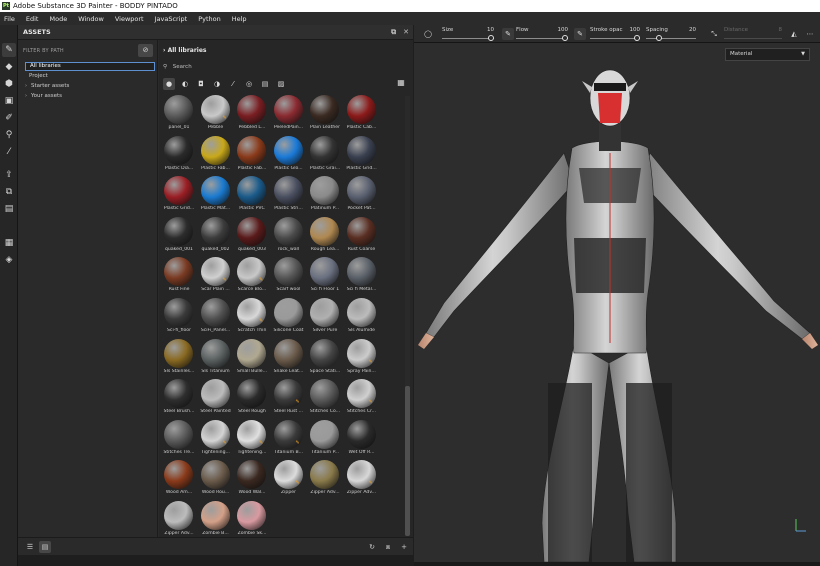 The height and width of the screenshot is (566, 820). What do you see at coordinates (289, 236) in the screenshot?
I see `asset-thumbnail: rock_wall` at bounding box center [289, 236].